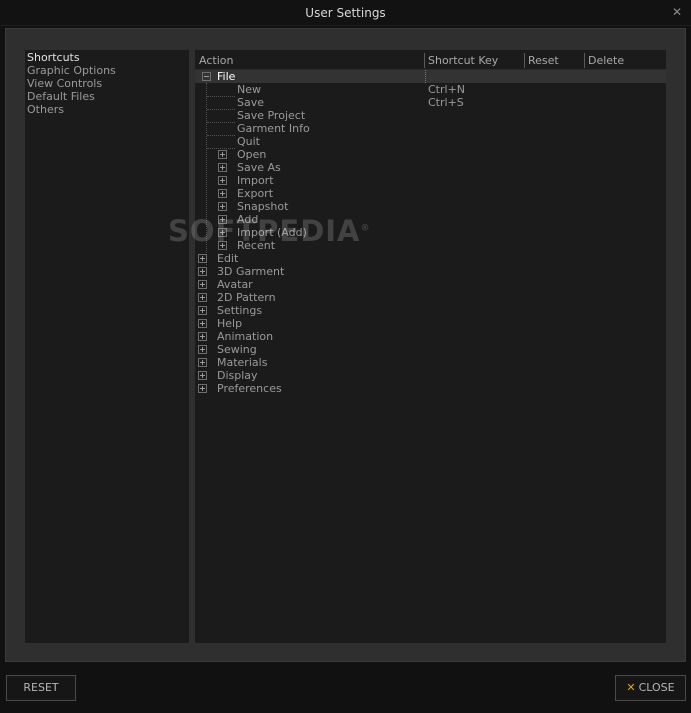 Image resolution: width=691 pixels, height=713 pixels. I want to click on minus-box-icon, so click(206, 76).